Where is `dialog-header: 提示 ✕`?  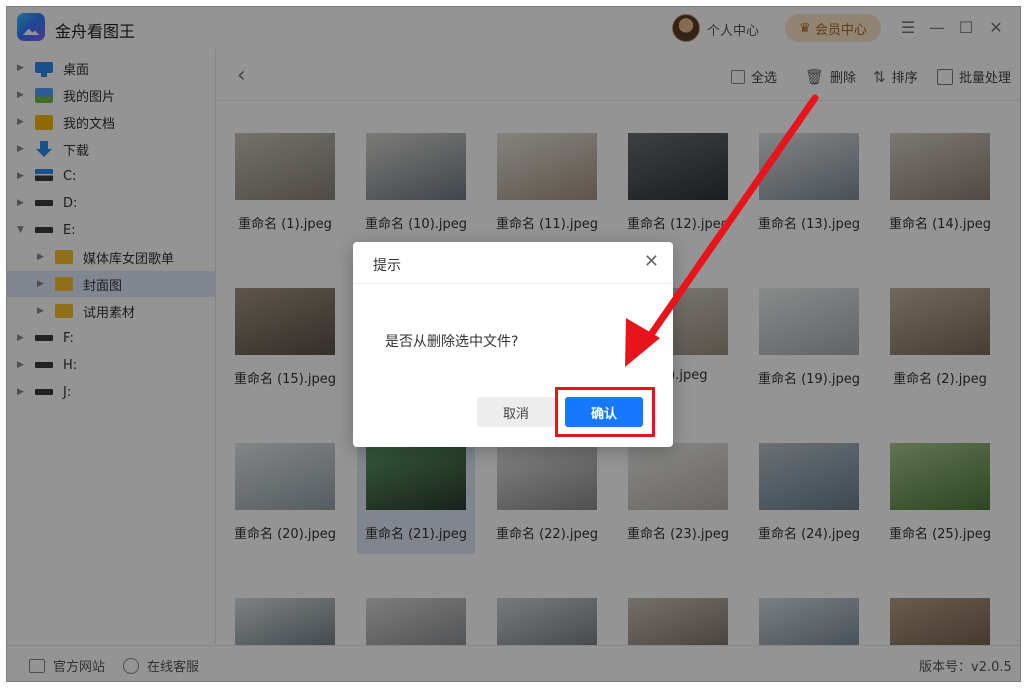
dialog-header: 提示 ✕ is located at coordinates (513, 263).